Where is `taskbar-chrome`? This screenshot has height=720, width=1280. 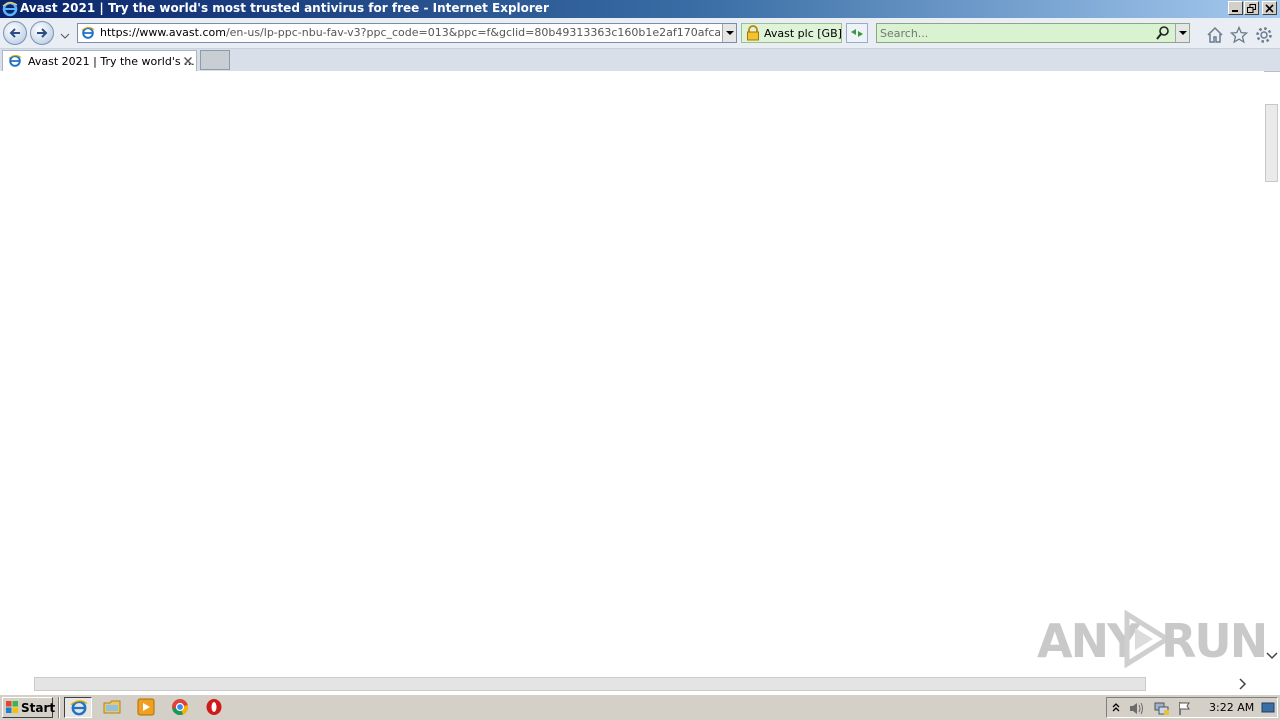
taskbar-chrome is located at coordinates (180, 707).